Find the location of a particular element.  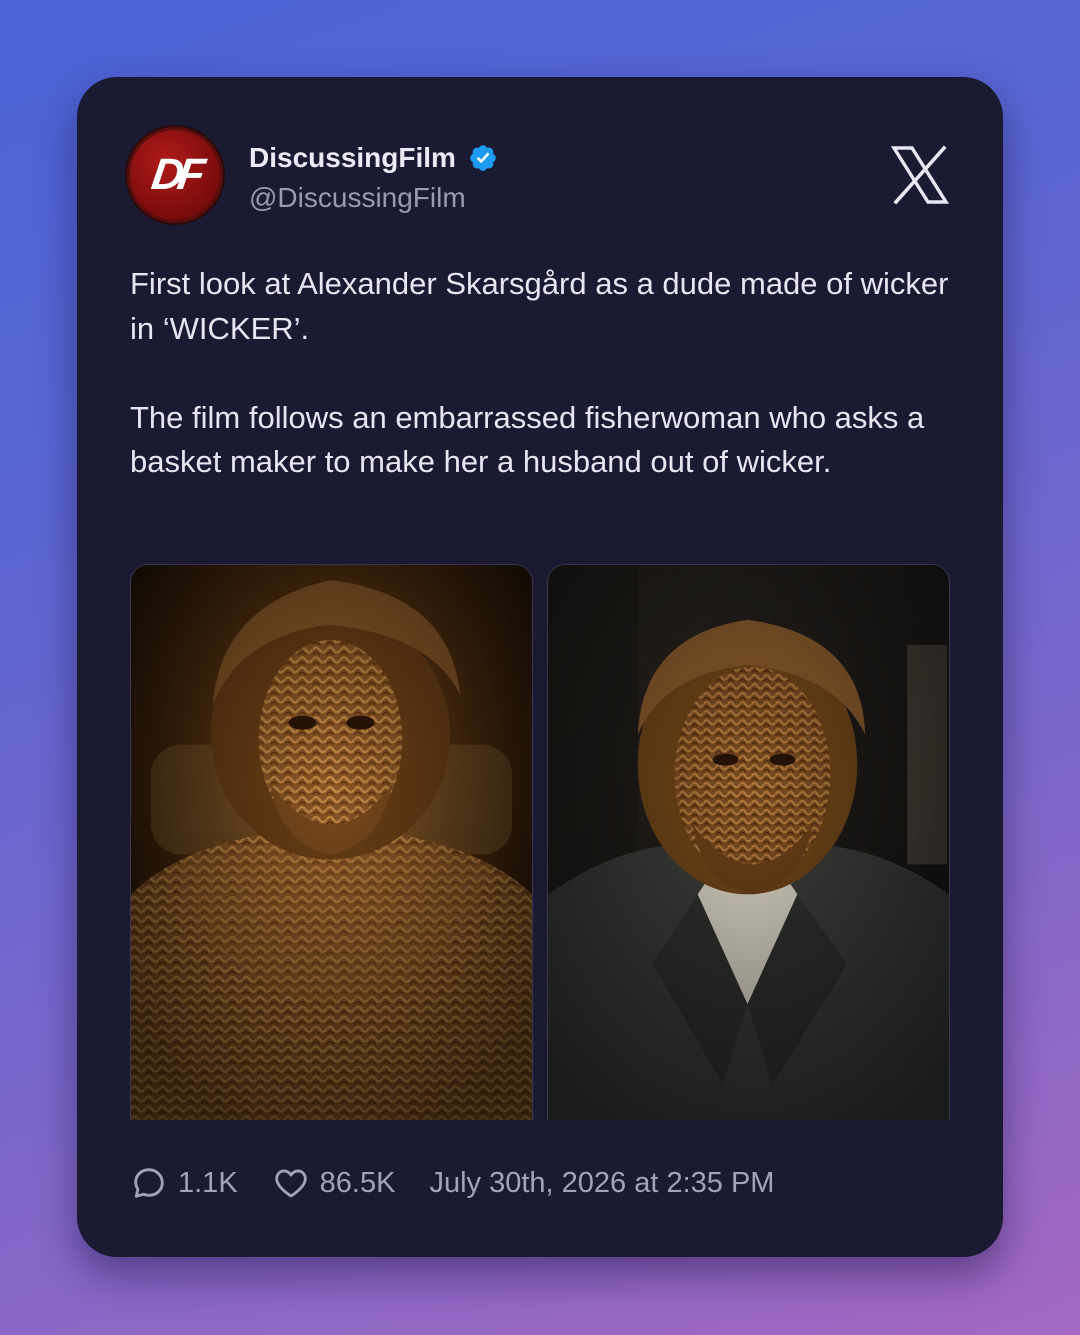

x-logo-icon is located at coordinates (920, 175).